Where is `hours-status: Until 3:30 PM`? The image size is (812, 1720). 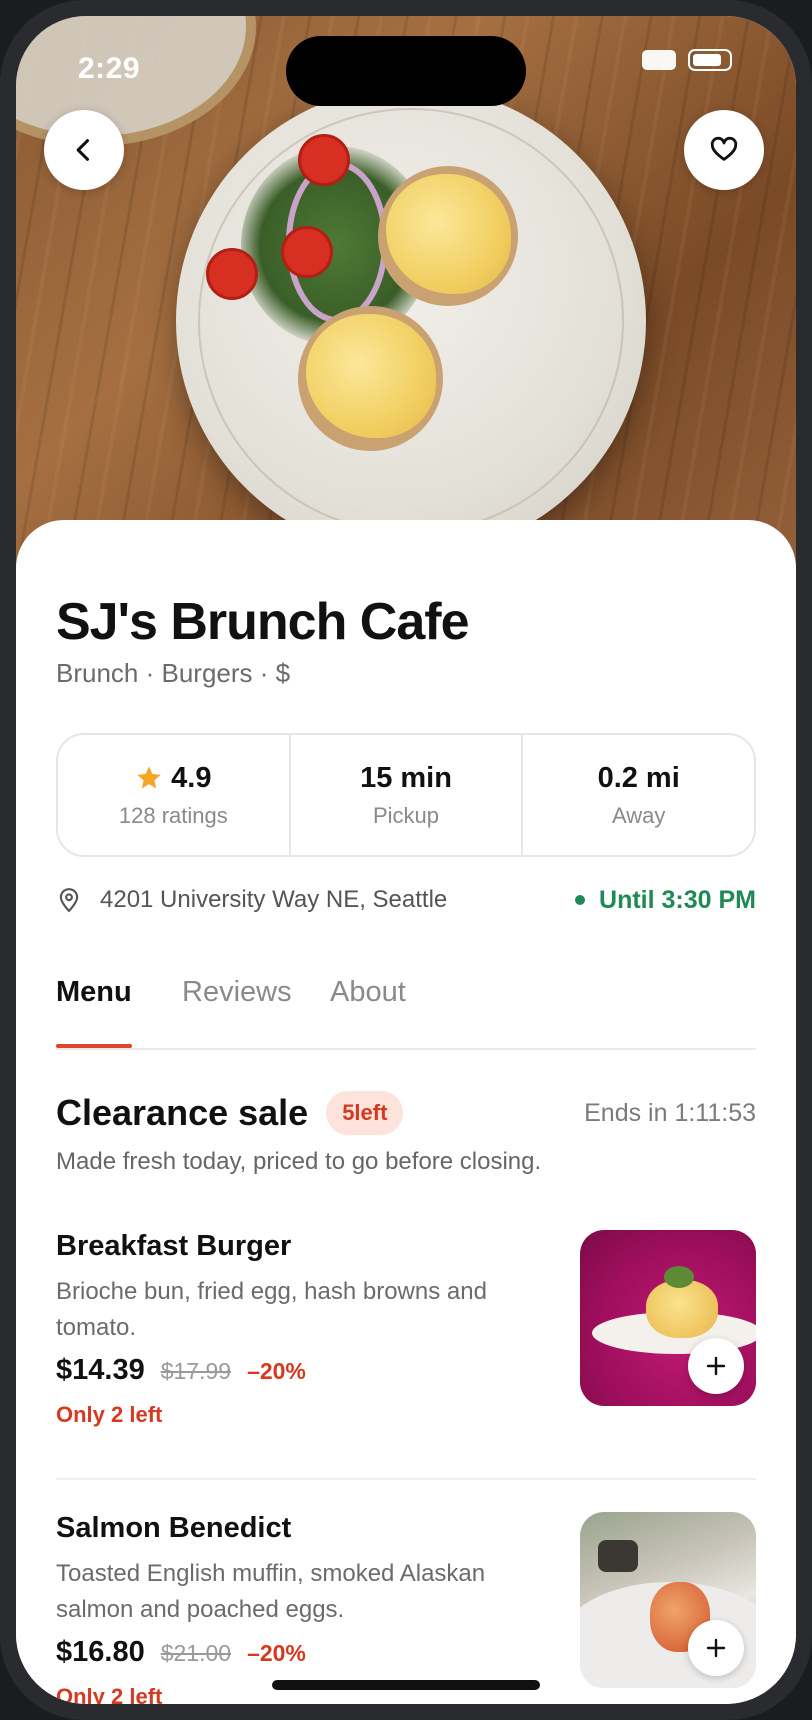 hours-status: Until 3:30 PM is located at coordinates (677, 899).